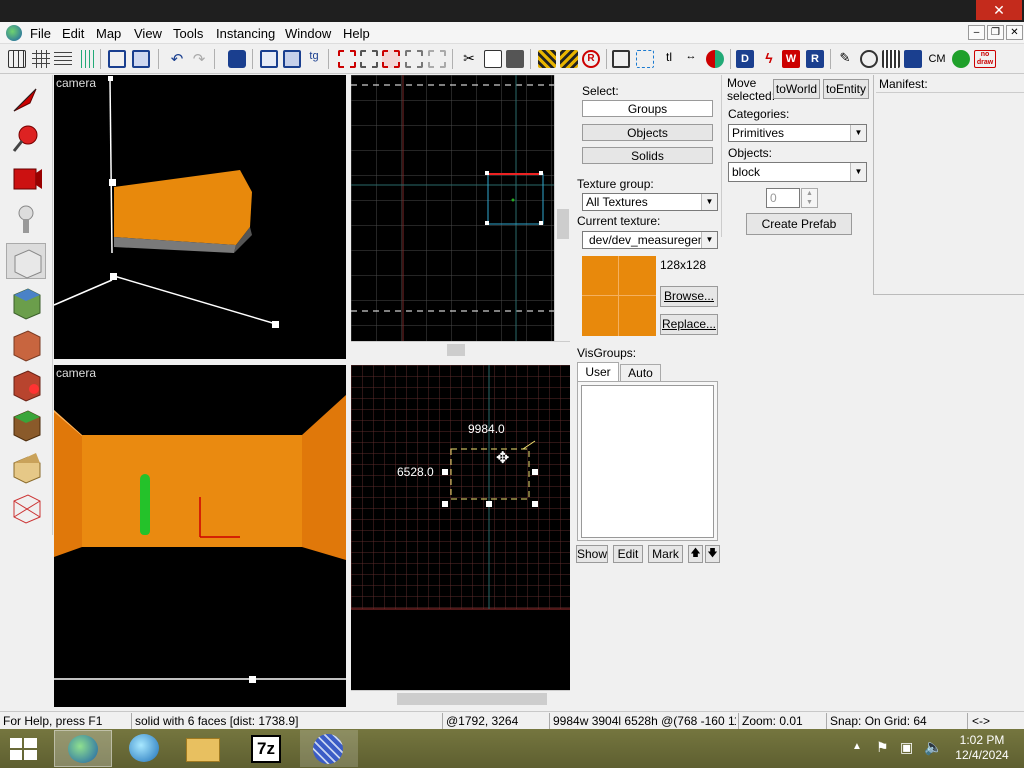 This screenshot has height=768, width=1024. I want to click on categories-select: Primitives ▼, so click(797, 133).